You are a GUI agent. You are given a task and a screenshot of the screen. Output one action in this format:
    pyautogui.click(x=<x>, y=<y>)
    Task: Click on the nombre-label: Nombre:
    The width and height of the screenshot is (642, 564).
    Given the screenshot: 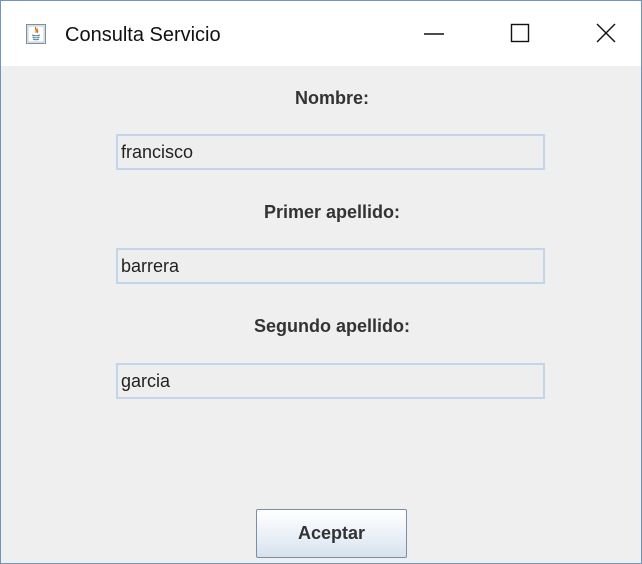 What is the action you would take?
    pyautogui.click(x=331, y=98)
    